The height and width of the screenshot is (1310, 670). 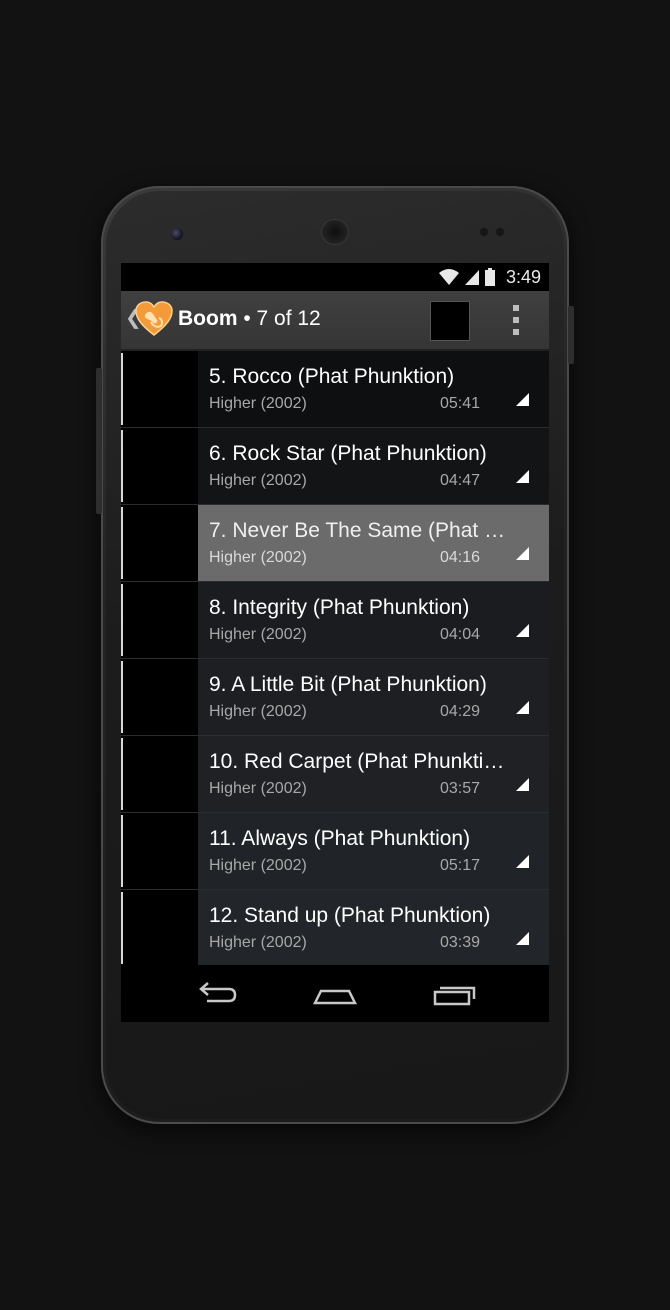 I want to click on overflow-menu-icon, so click(x=516, y=320).